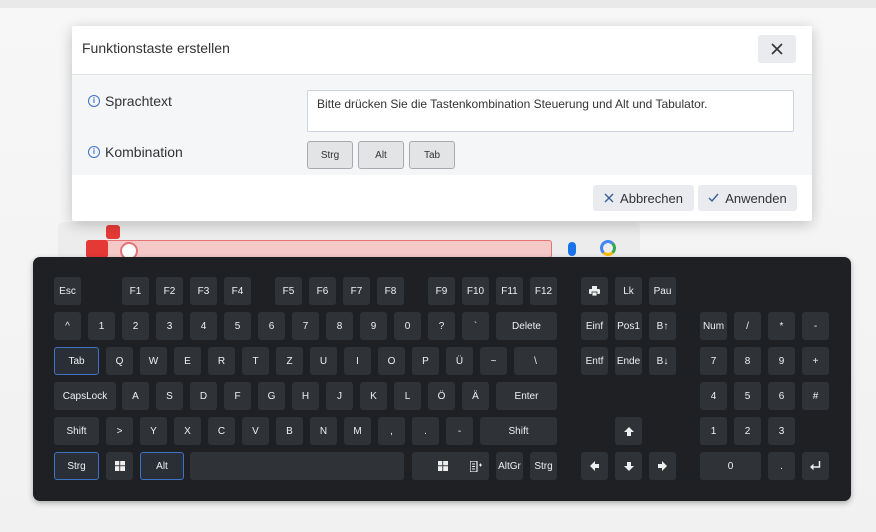 The width and height of the screenshot is (876, 532). What do you see at coordinates (169, 291) in the screenshot?
I see `key-f2: F2` at bounding box center [169, 291].